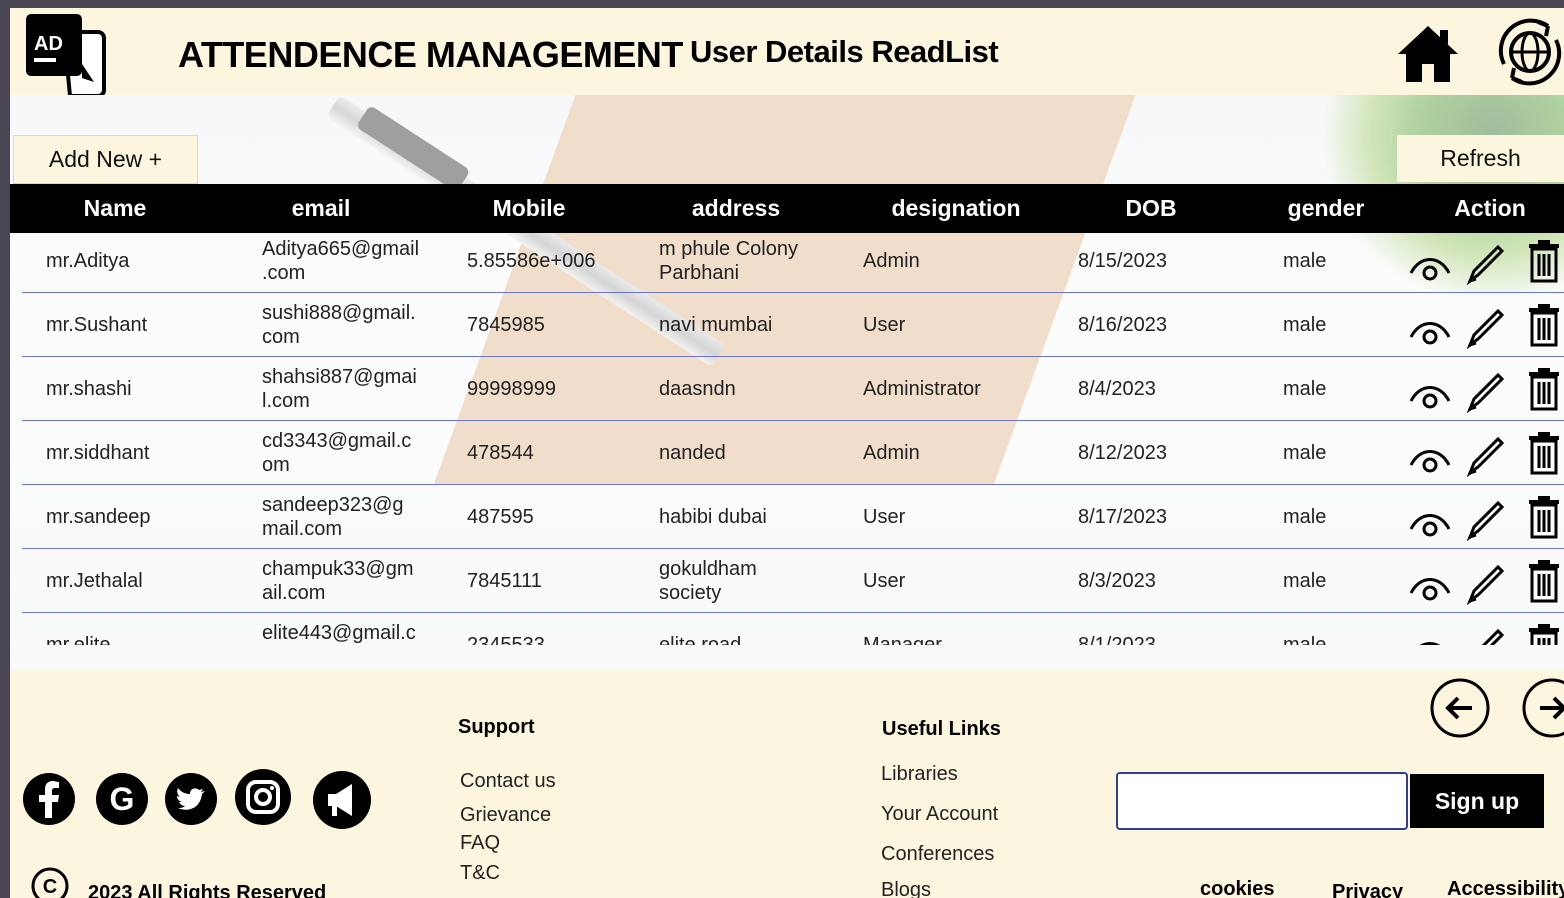  I want to click on cell-email-line: sushi888@gmail., so click(339, 313).